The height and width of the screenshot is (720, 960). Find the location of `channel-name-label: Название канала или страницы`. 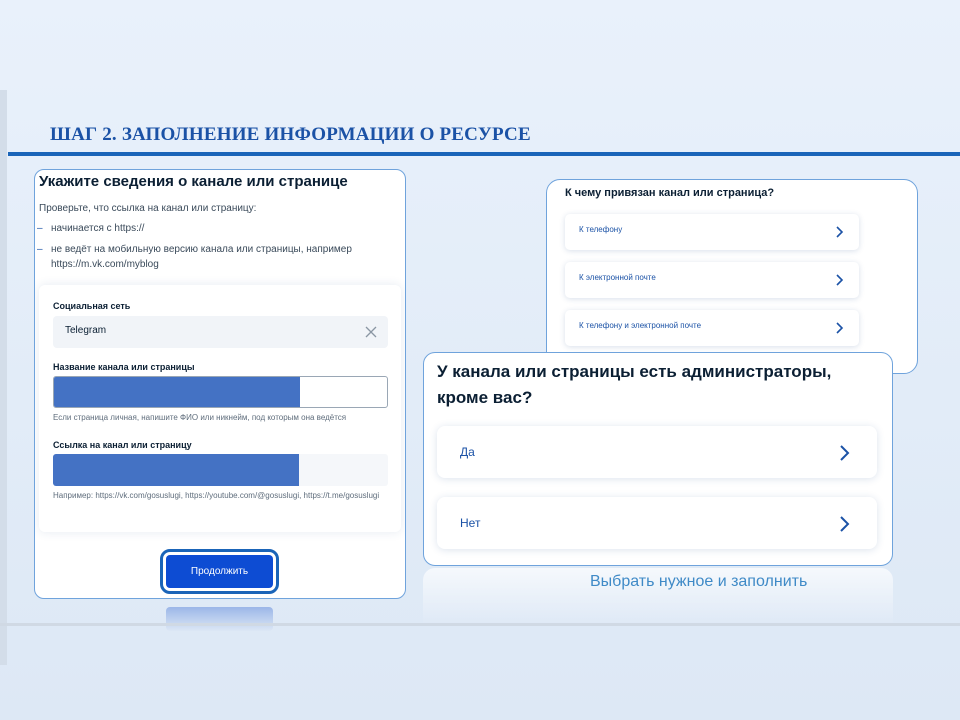

channel-name-label: Название канала или страницы is located at coordinates (124, 367).